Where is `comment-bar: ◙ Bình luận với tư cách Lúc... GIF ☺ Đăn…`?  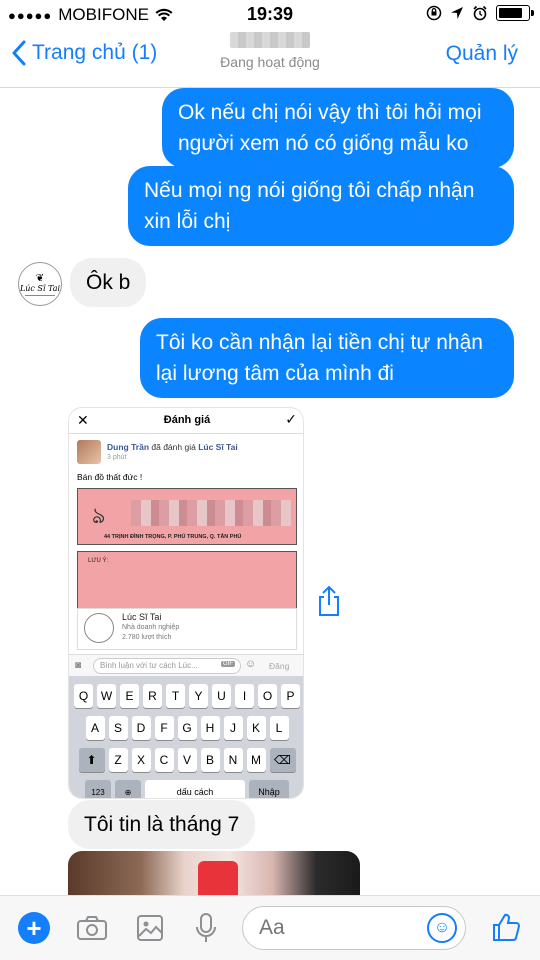 comment-bar: ◙ Bình luận với tư cách Lúc... GIF ☺ Đăn… is located at coordinates (186, 665).